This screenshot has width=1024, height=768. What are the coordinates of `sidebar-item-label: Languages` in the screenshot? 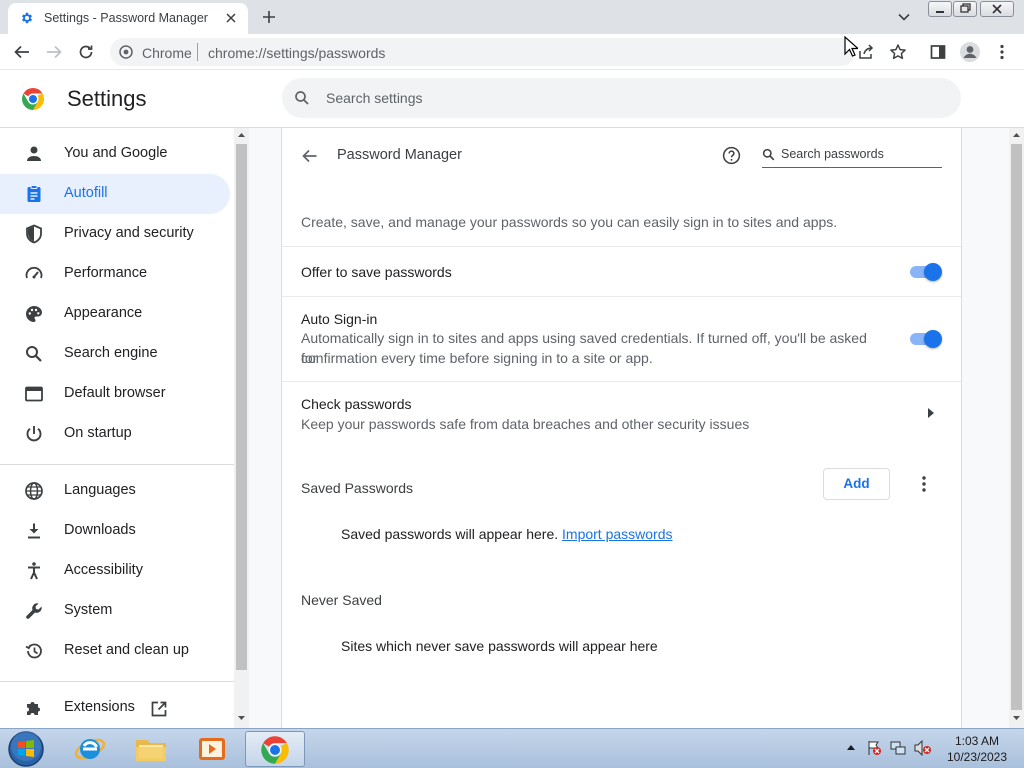 It's located at (100, 490).